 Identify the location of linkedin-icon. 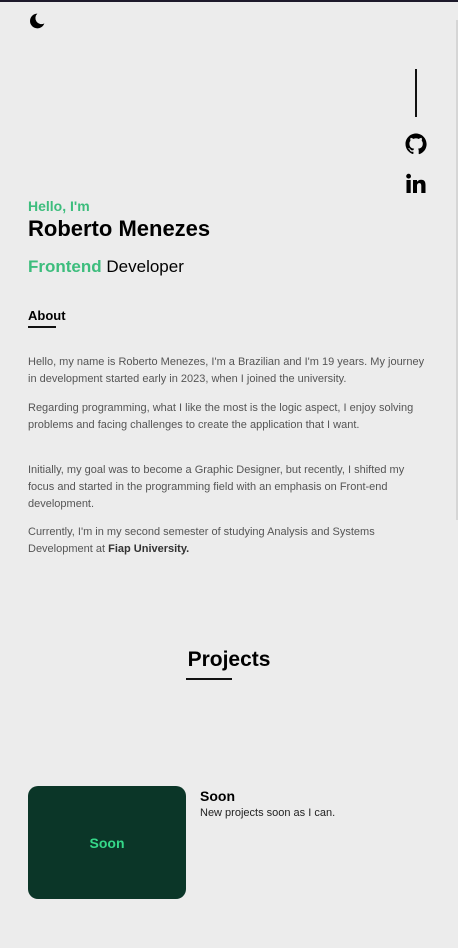
(416, 183).